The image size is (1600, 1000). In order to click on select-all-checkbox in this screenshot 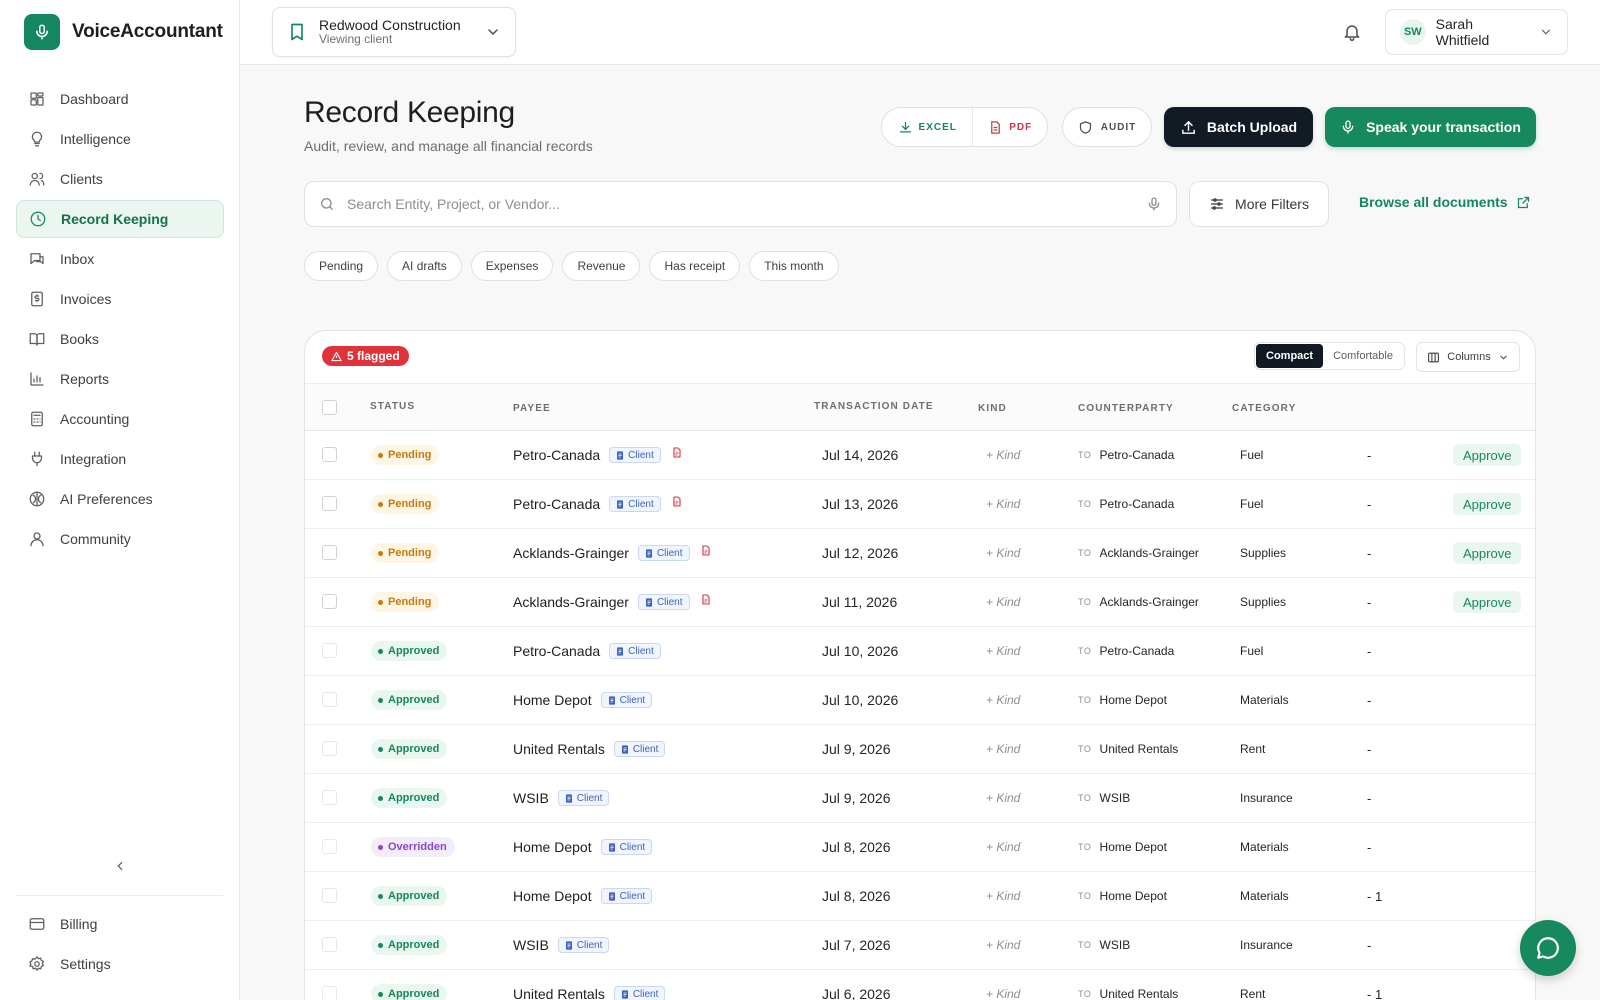, I will do `click(329, 407)`.